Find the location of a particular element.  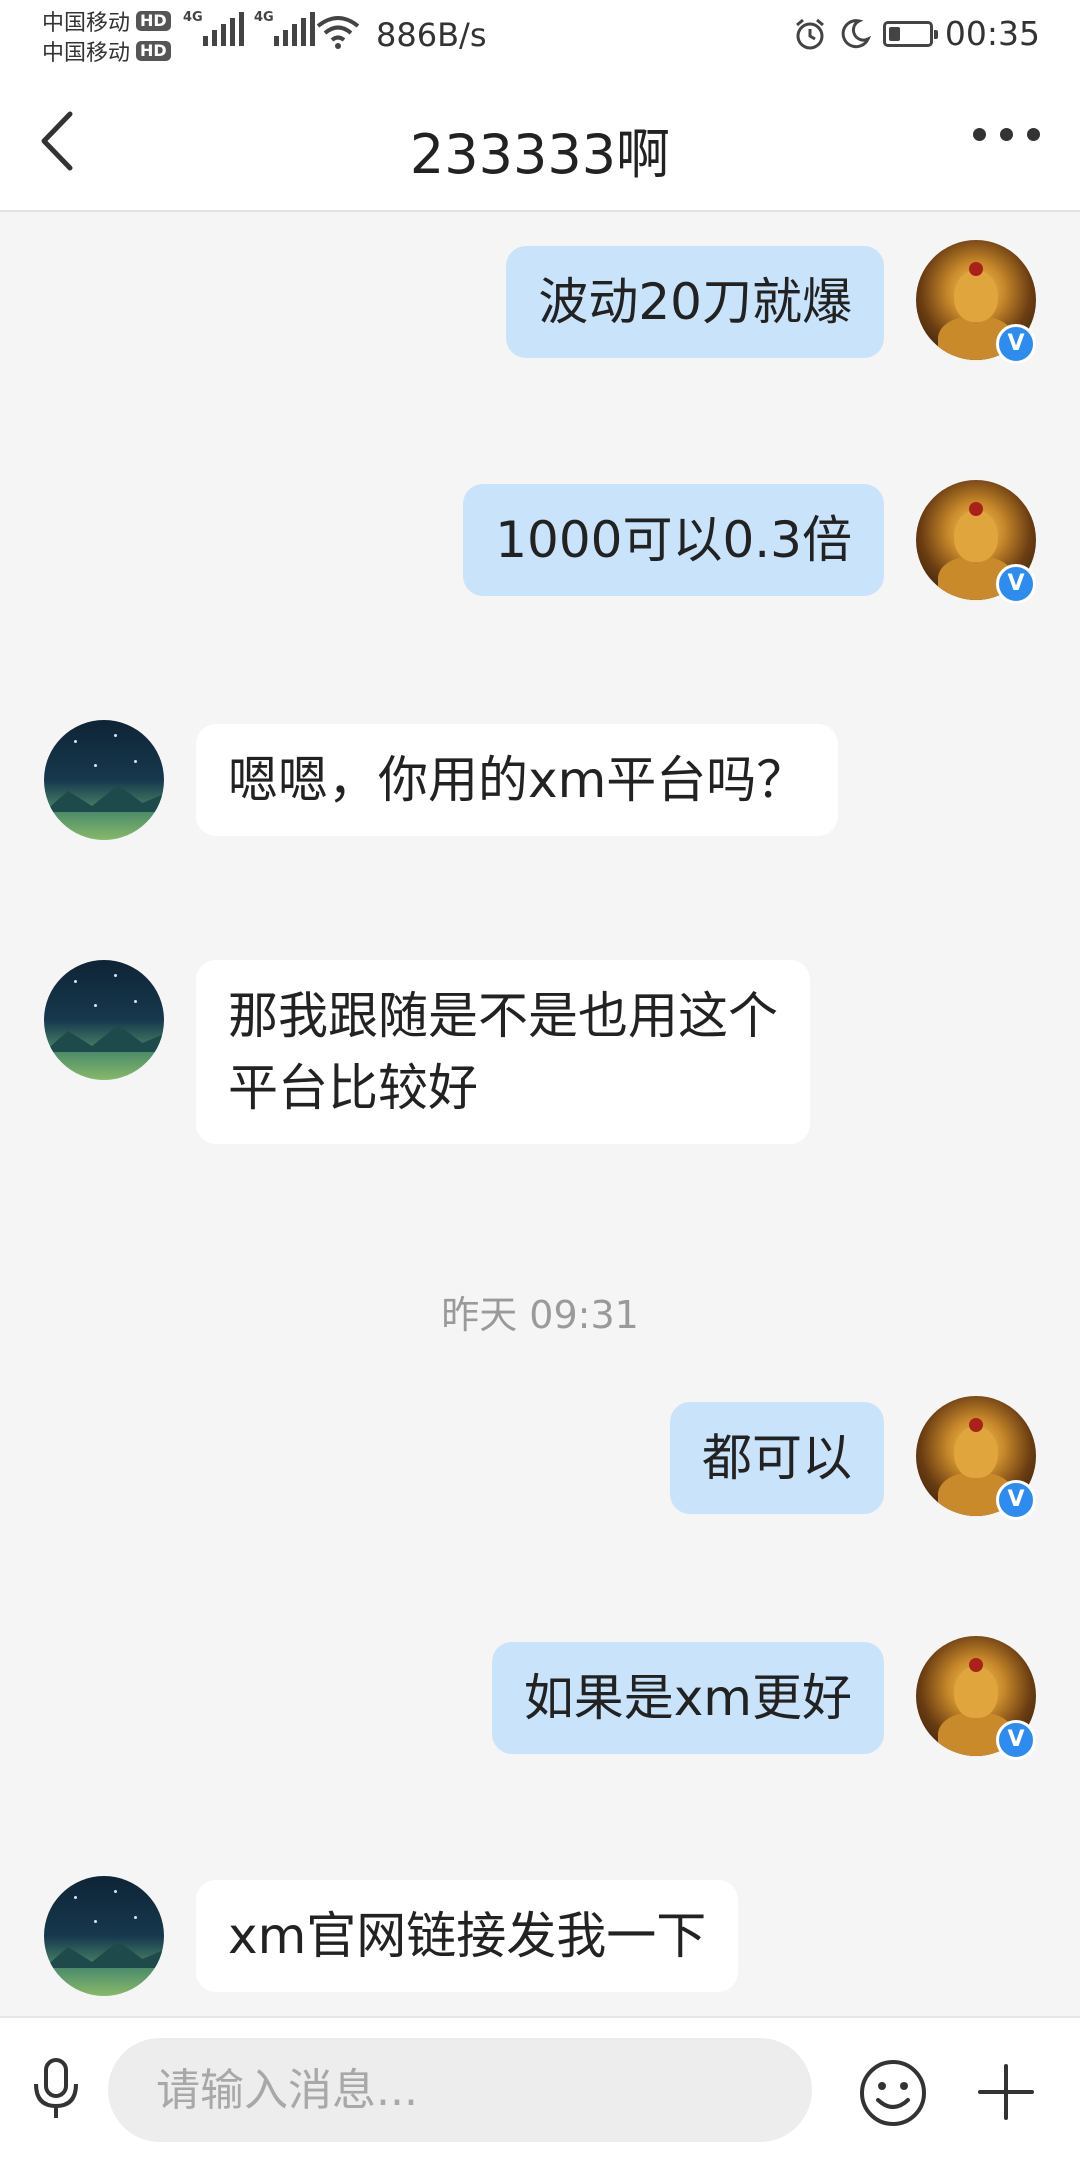

page-title: 233333啊 is located at coordinates (540, 154).